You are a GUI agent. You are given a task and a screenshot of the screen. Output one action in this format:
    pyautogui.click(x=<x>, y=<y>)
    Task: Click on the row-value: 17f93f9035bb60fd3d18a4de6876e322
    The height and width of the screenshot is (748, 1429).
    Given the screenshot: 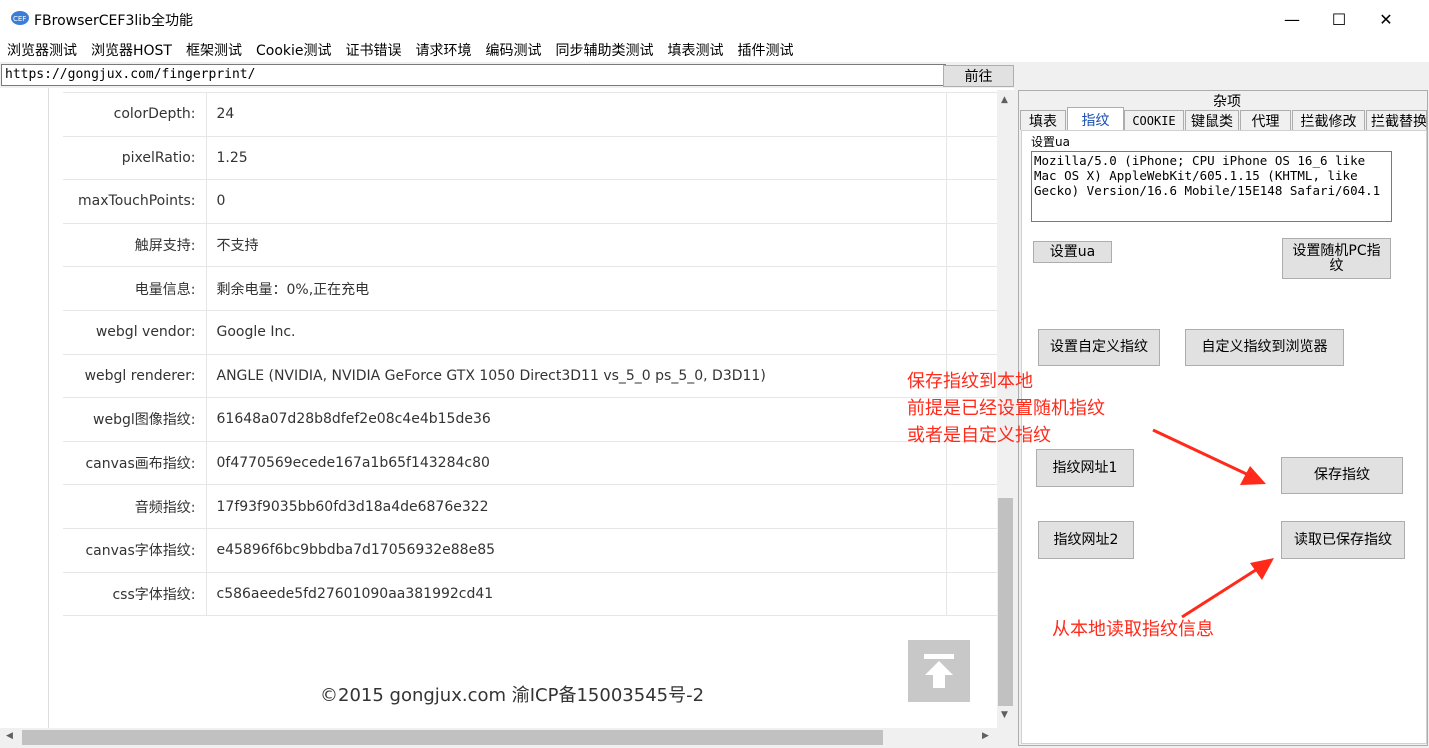 What is the action you would take?
    pyautogui.click(x=576, y=506)
    